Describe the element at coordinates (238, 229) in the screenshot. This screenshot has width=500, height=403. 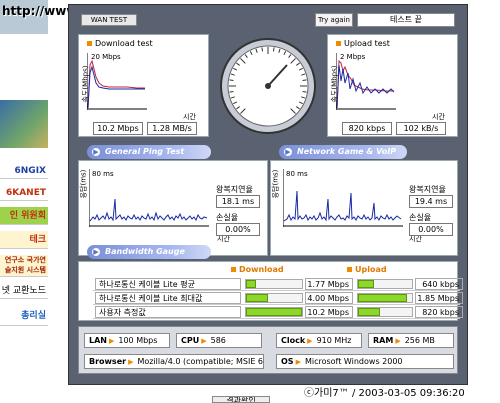
I see `ping-loss: 0.00%` at that location.